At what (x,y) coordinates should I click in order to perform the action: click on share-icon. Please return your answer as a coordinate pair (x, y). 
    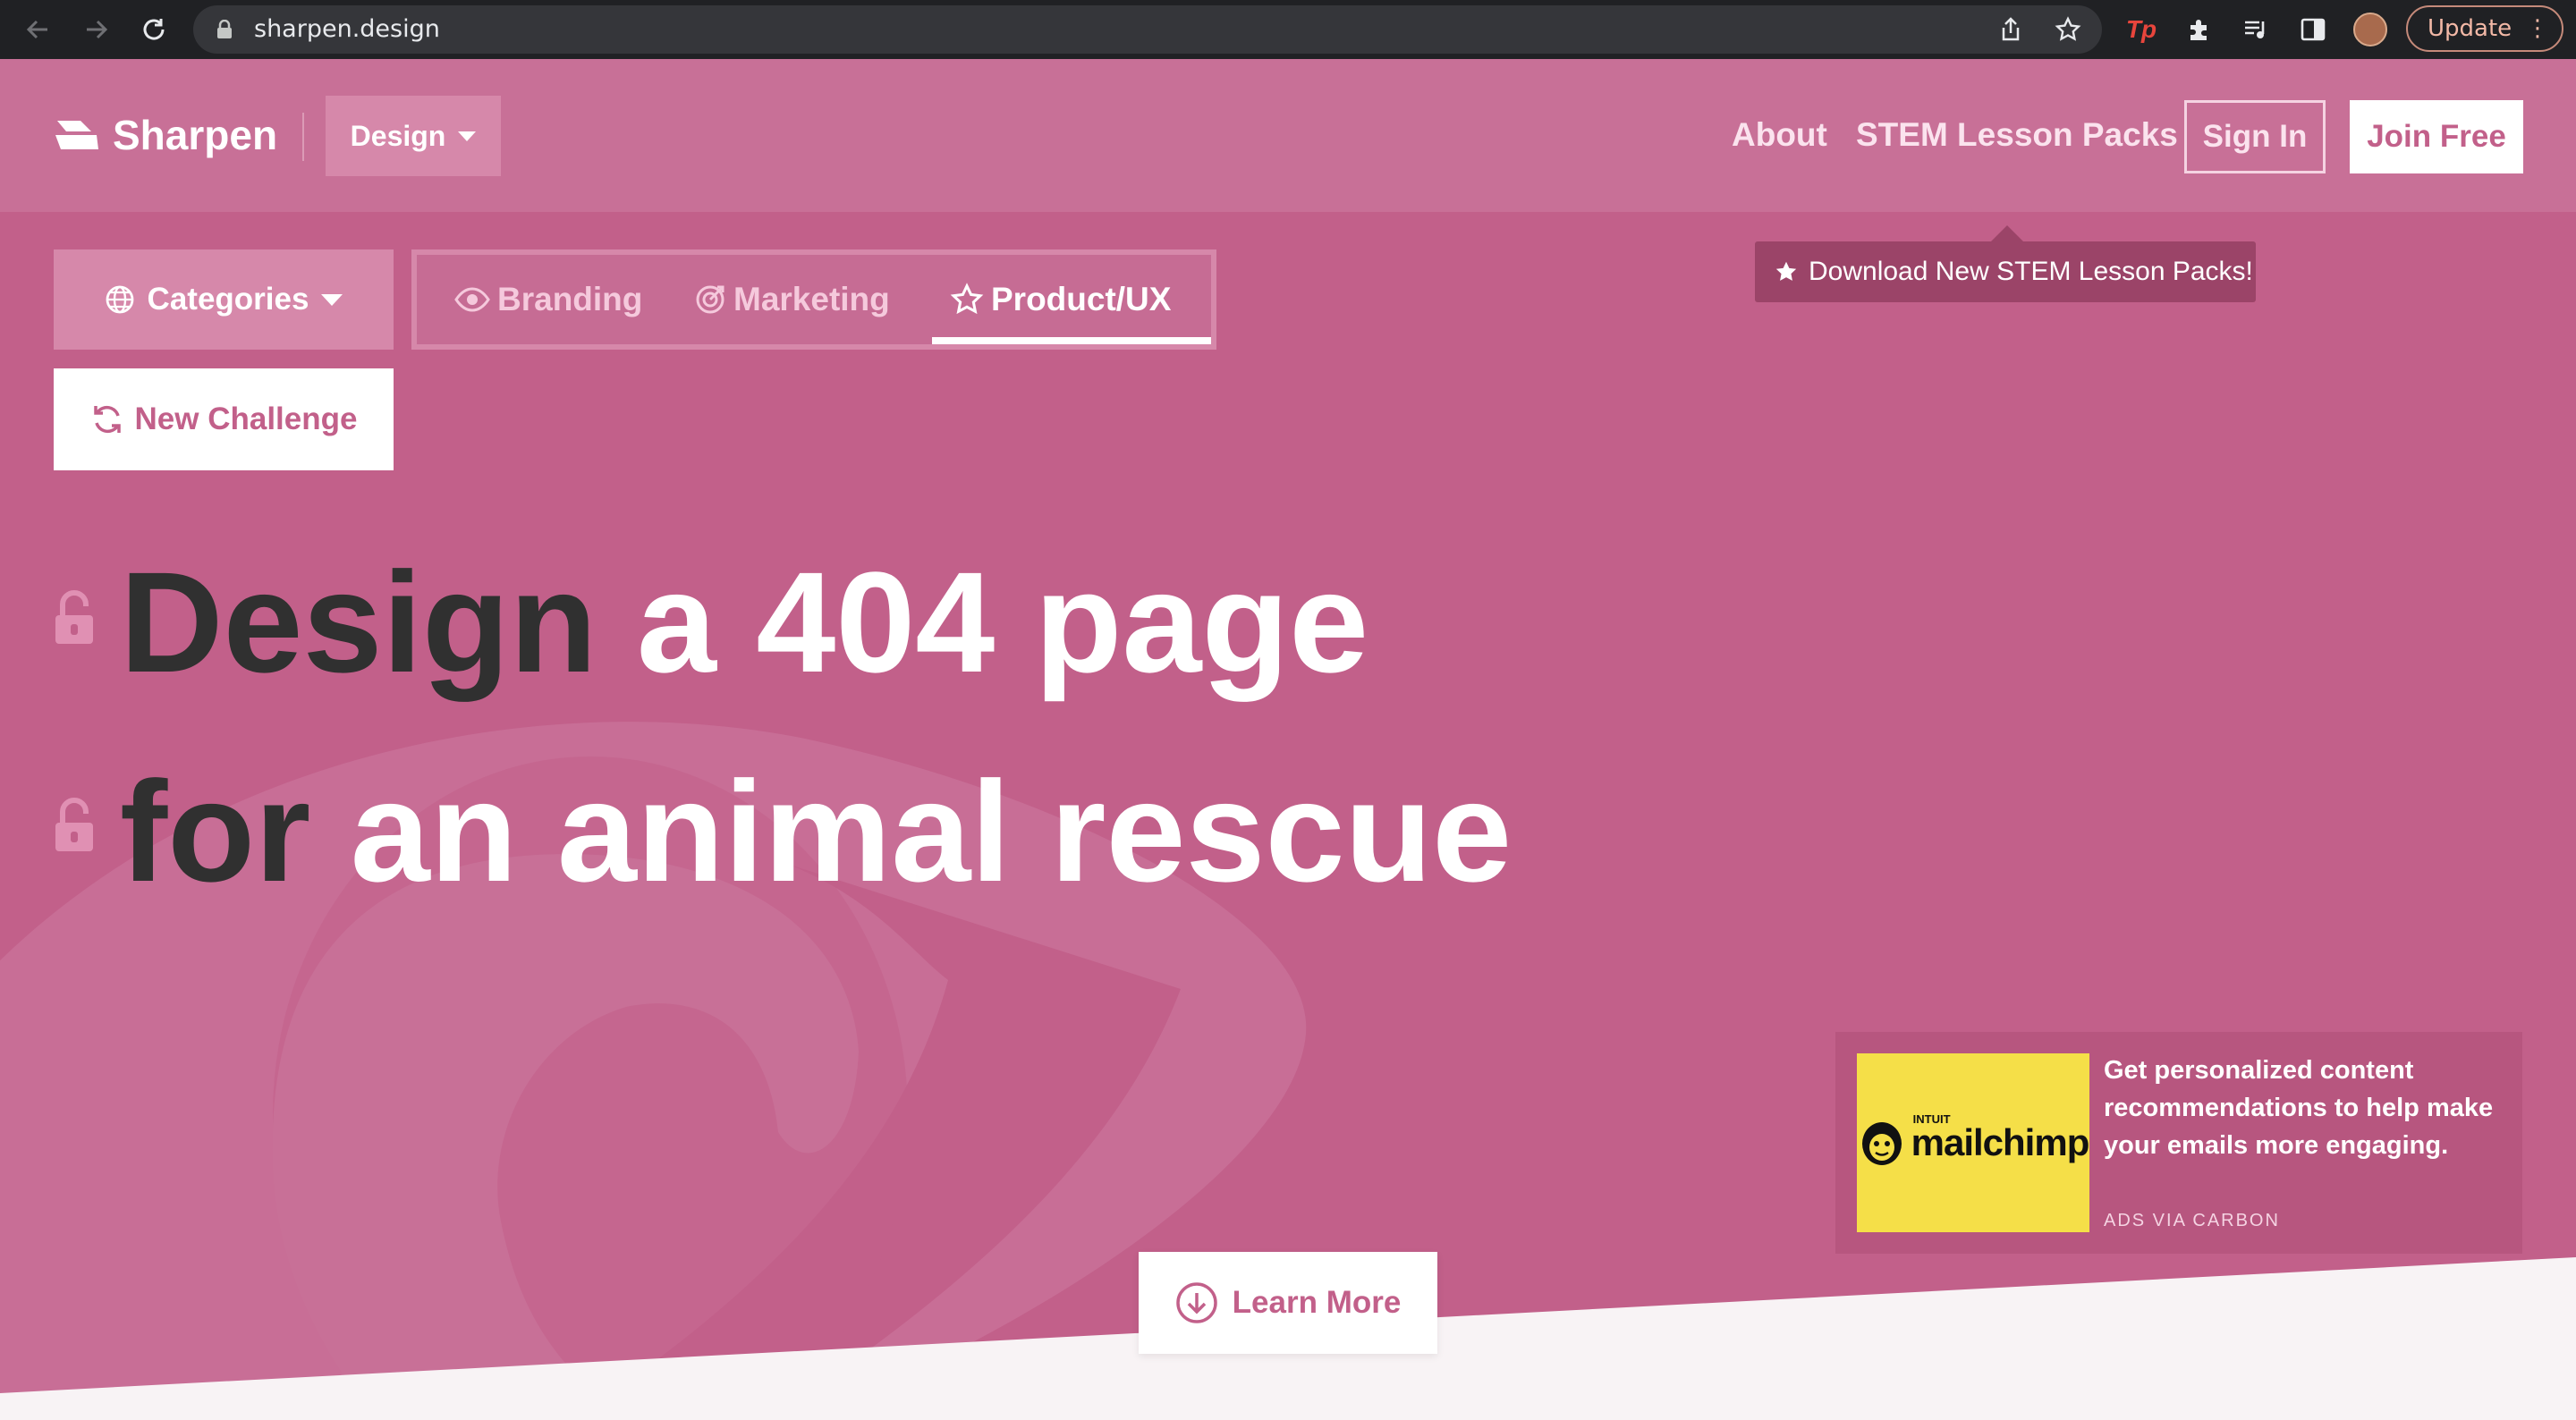
    Looking at the image, I should click on (2011, 29).